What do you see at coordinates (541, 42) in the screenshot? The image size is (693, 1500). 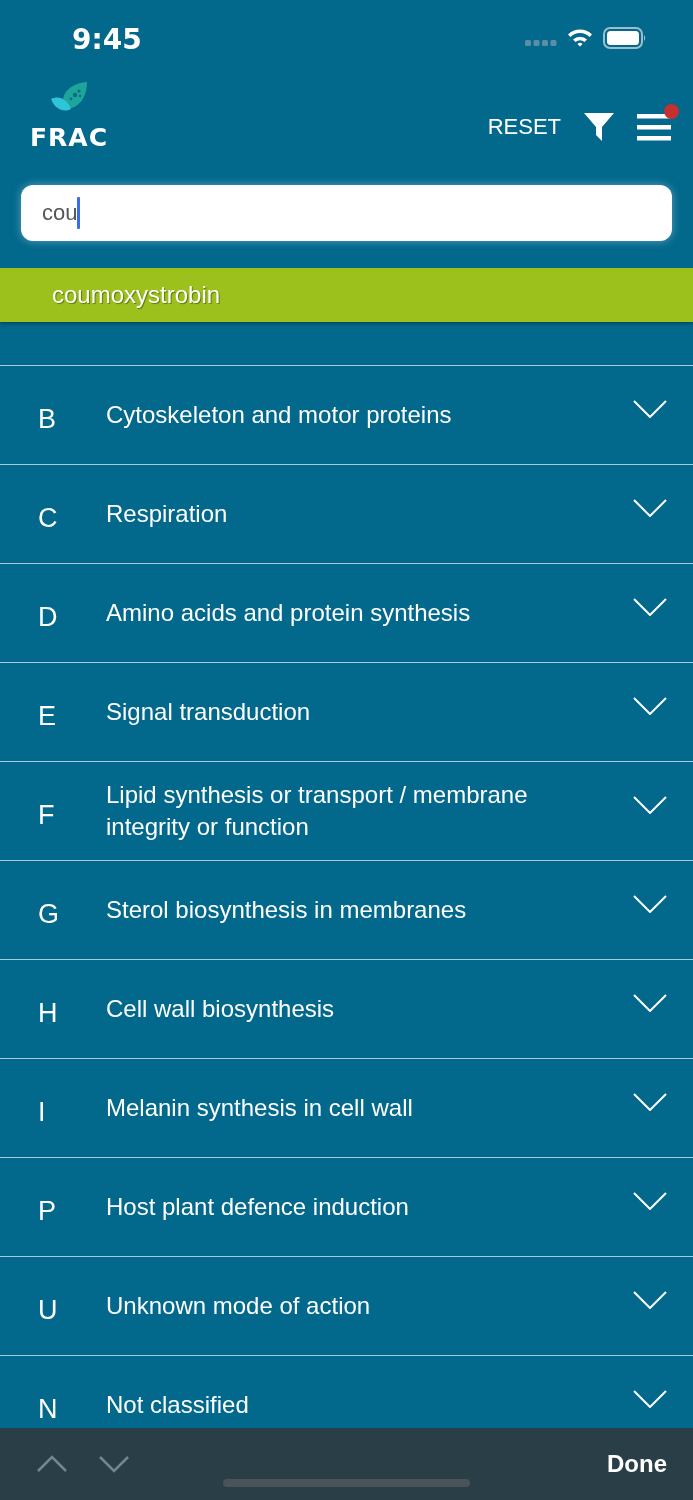 I see `signal-icon` at bounding box center [541, 42].